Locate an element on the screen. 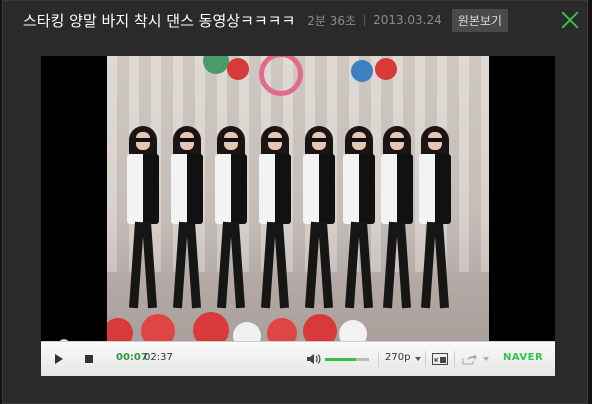 This screenshot has width=592, height=404. video-title: 스타킹 양말 바지 착시 댄스 동영상ㅋㅋㅋㅋ is located at coordinates (159, 20).